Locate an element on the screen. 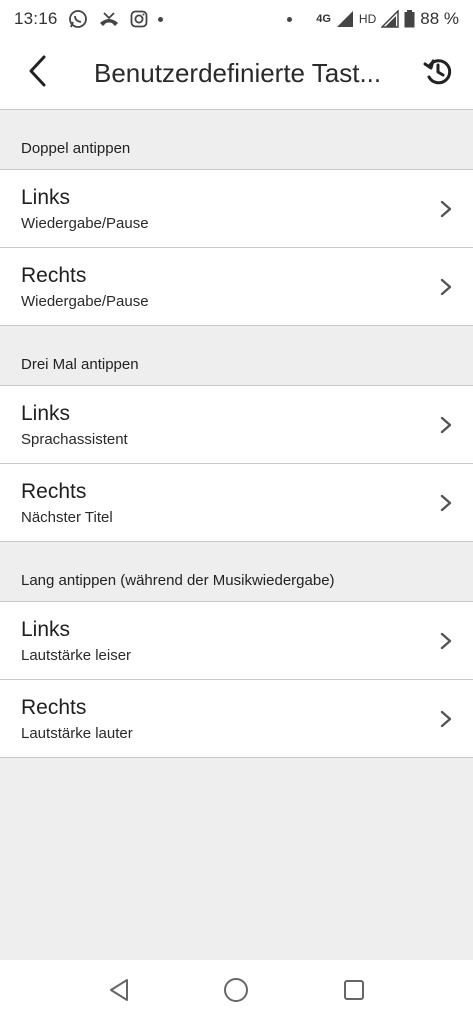 The image size is (473, 1024). nav-back-button is located at coordinates (119, 992).